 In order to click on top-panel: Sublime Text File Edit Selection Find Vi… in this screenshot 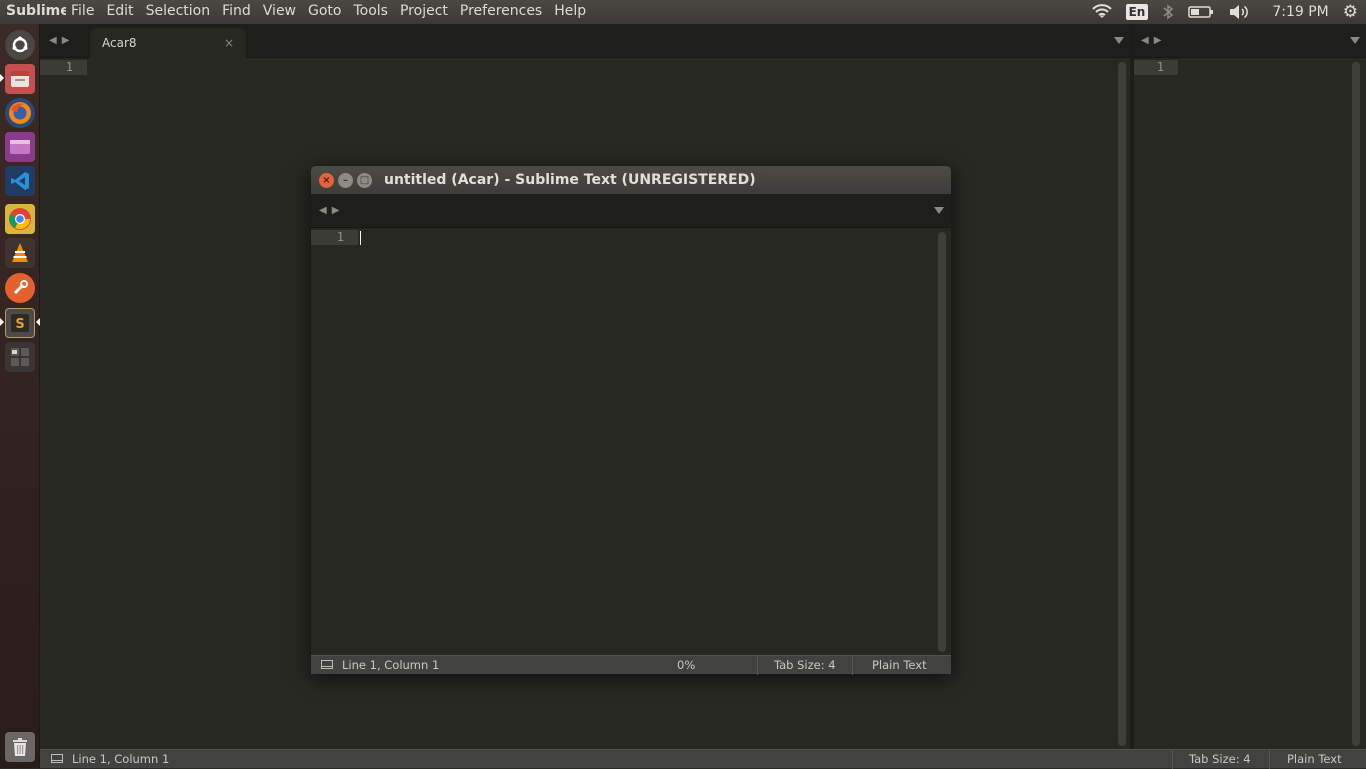, I will do `click(683, 12)`.